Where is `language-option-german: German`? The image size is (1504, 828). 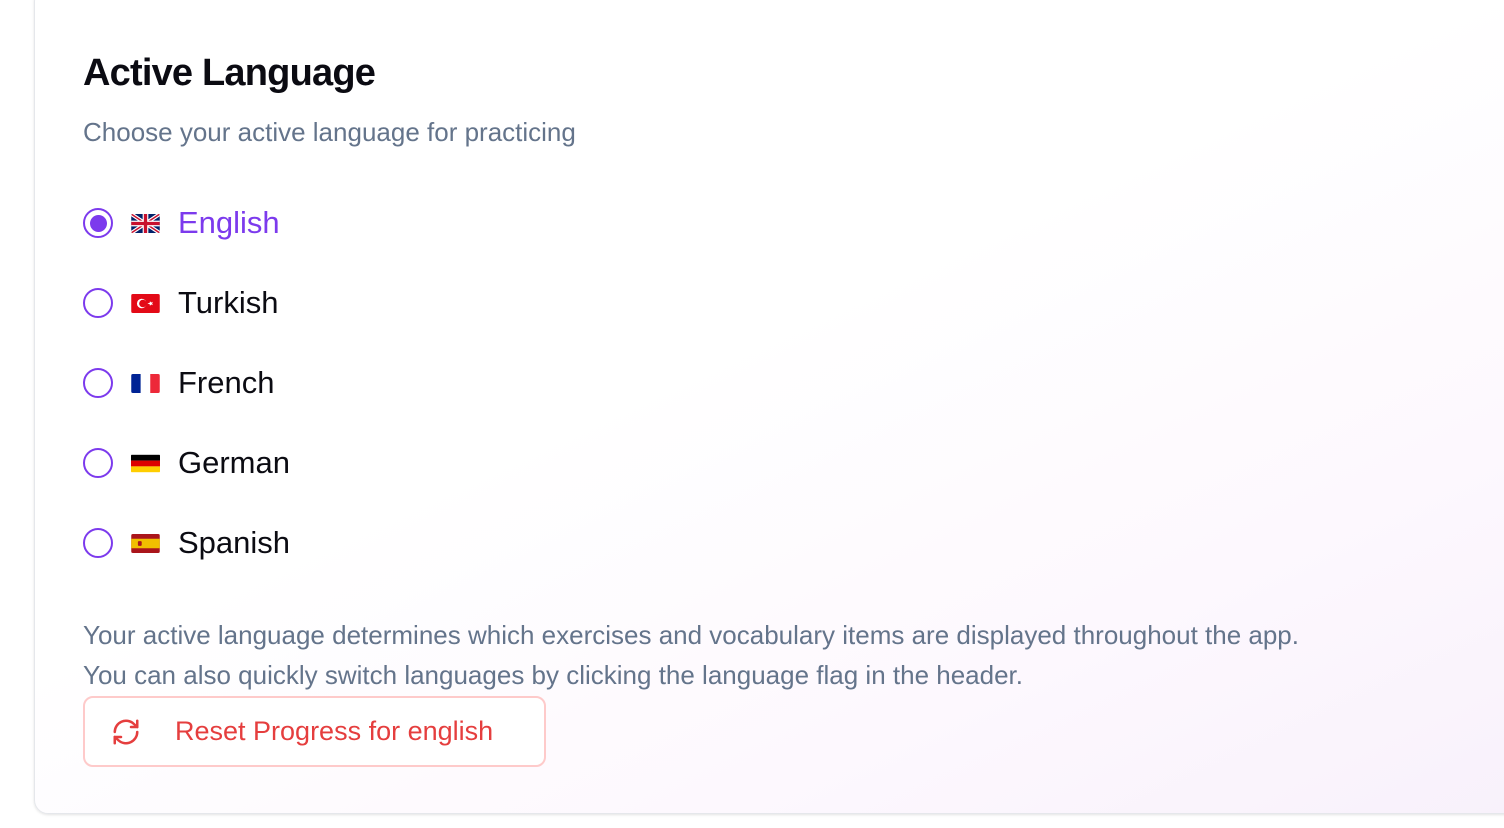 language-option-german: German is located at coordinates (186, 463).